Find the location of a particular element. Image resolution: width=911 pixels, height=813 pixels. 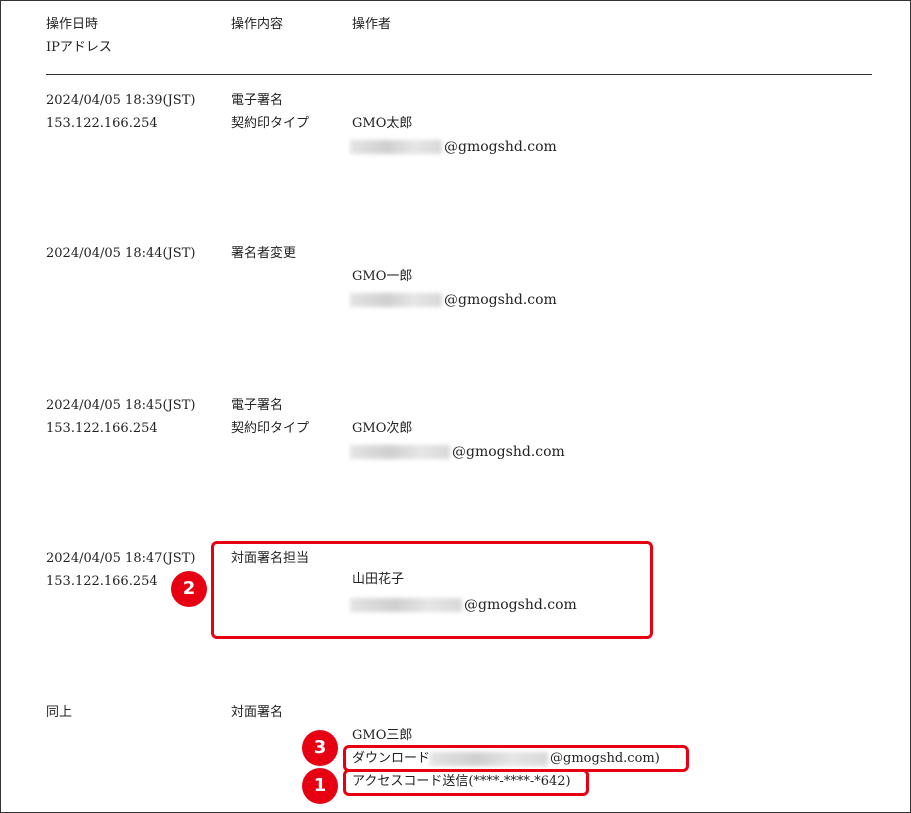

header-divider is located at coordinates (459, 74).